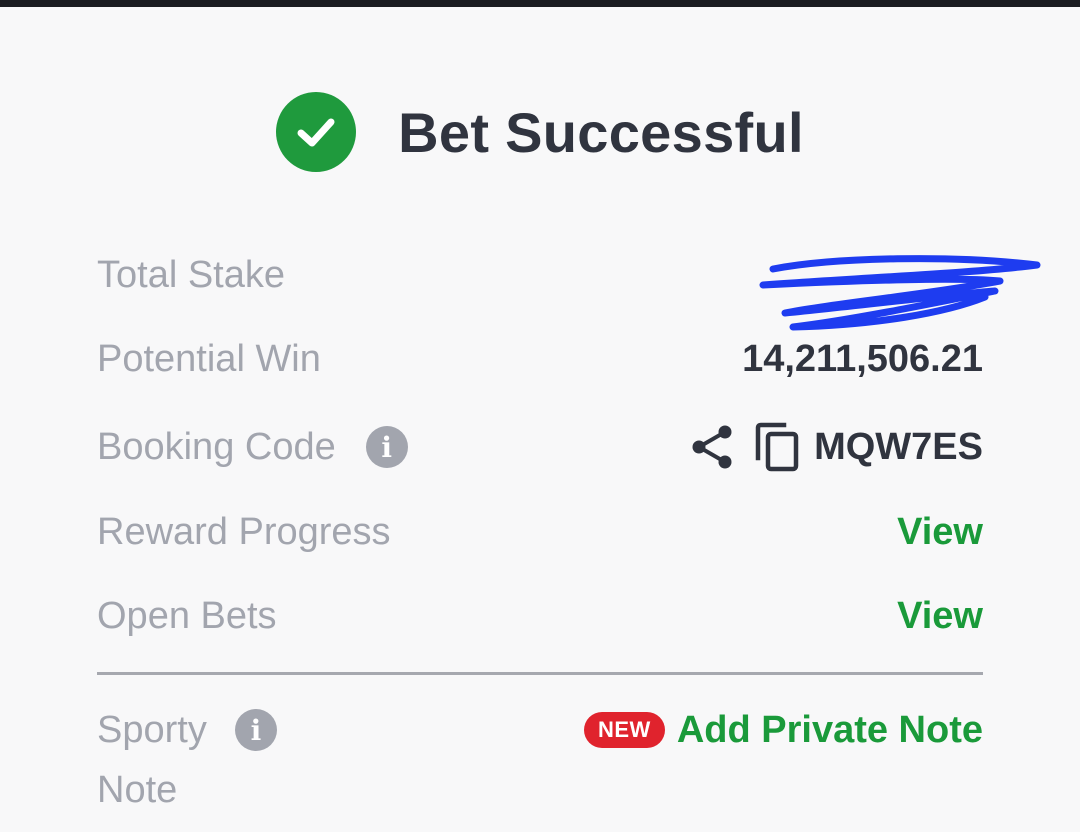  What do you see at coordinates (540, 3) in the screenshot?
I see `status-bar-edge` at bounding box center [540, 3].